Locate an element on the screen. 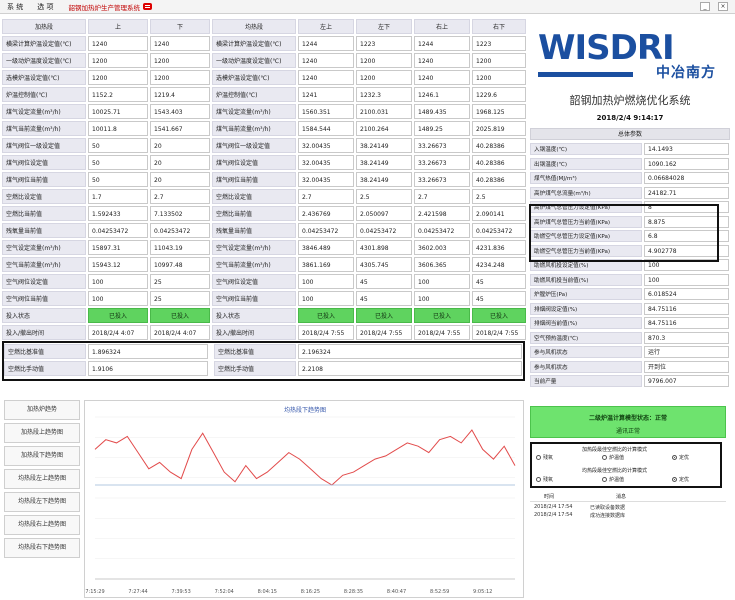  value-field: 4301.898 is located at coordinates (384, 247).